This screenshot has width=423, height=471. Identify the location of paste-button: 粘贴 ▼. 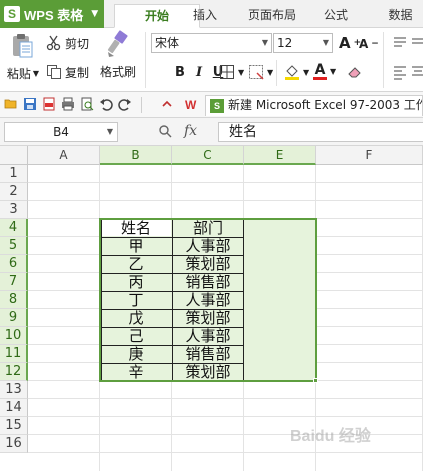
(23, 57).